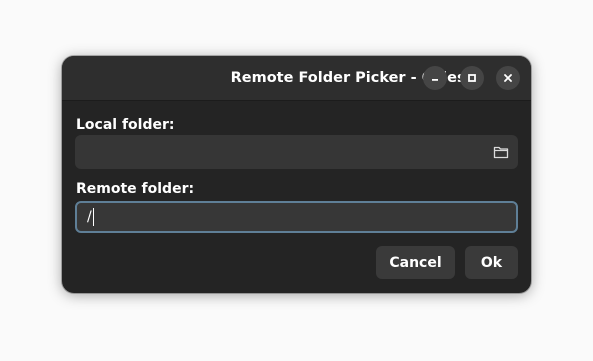  I want to click on remote-folder-text-wrap: /, so click(90, 217).